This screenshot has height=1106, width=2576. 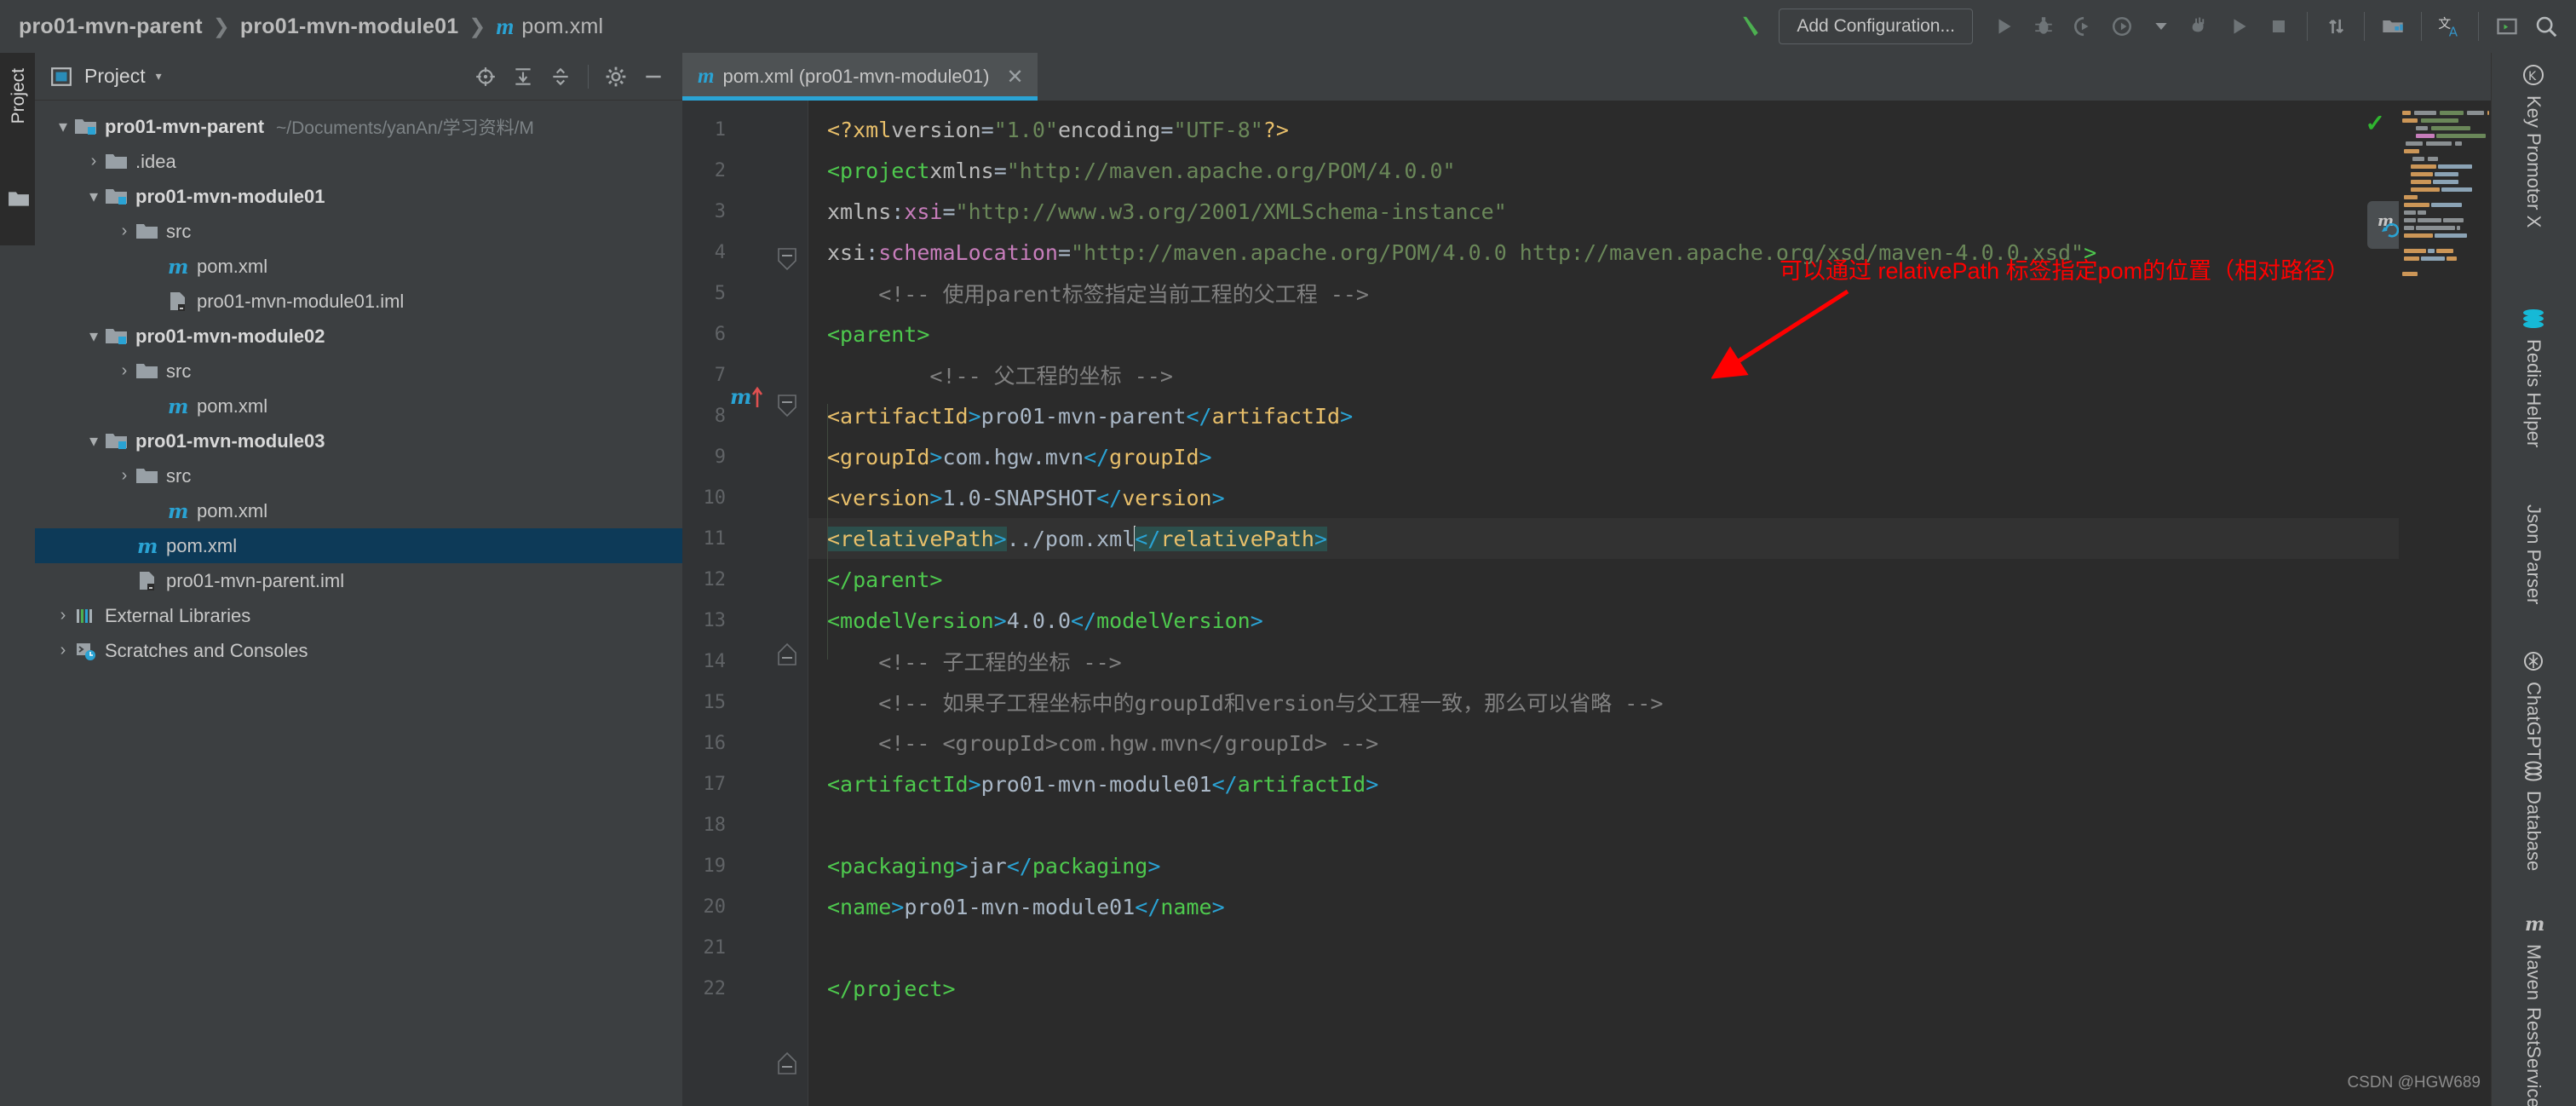 I want to click on expand-all-icon, so click(x=523, y=77).